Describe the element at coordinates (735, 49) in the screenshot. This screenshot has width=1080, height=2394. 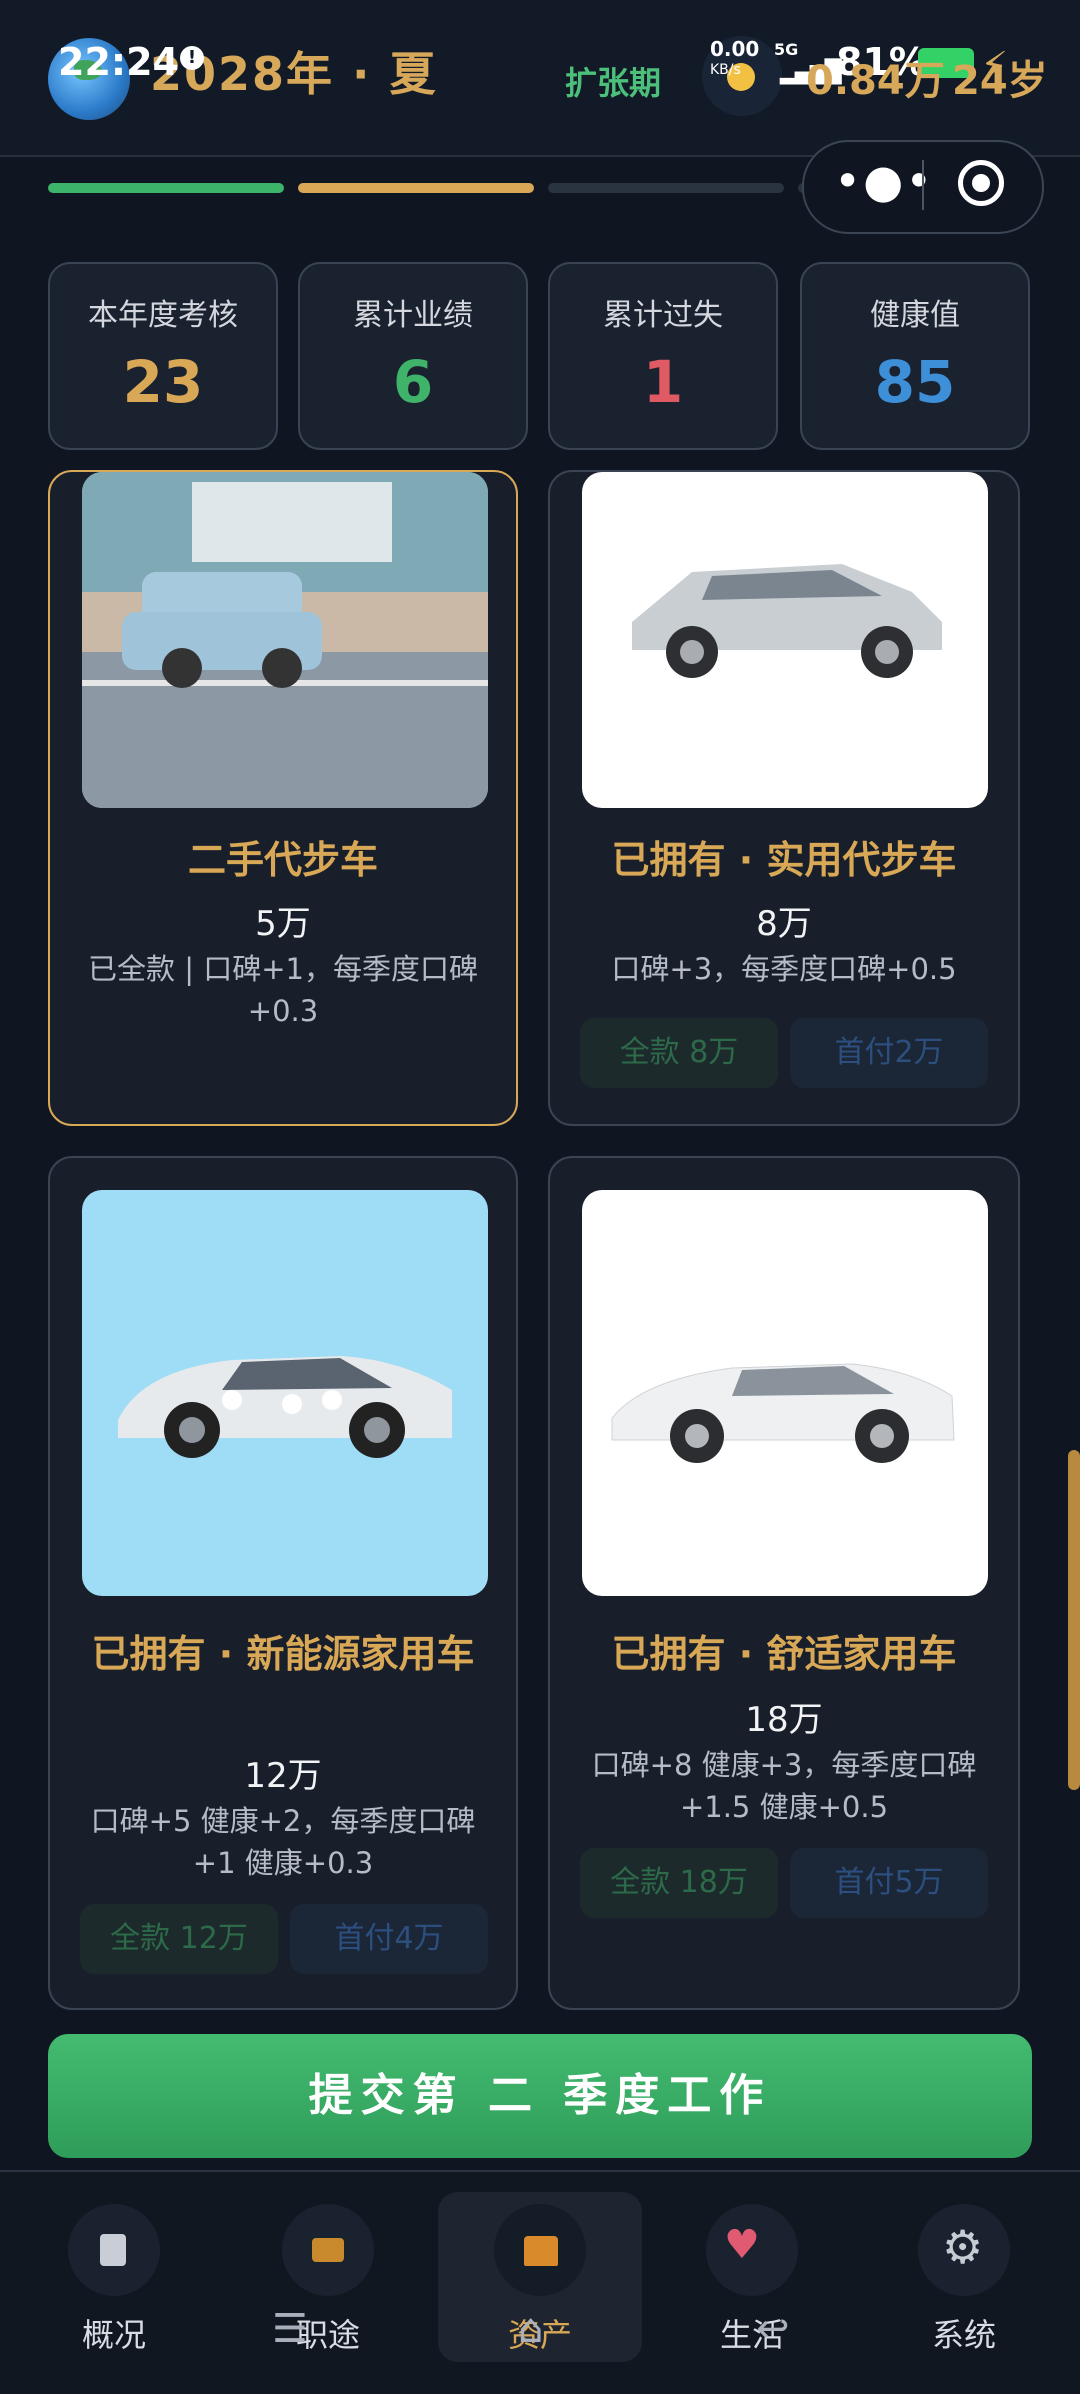
I see `network-speed: 0.00` at that location.